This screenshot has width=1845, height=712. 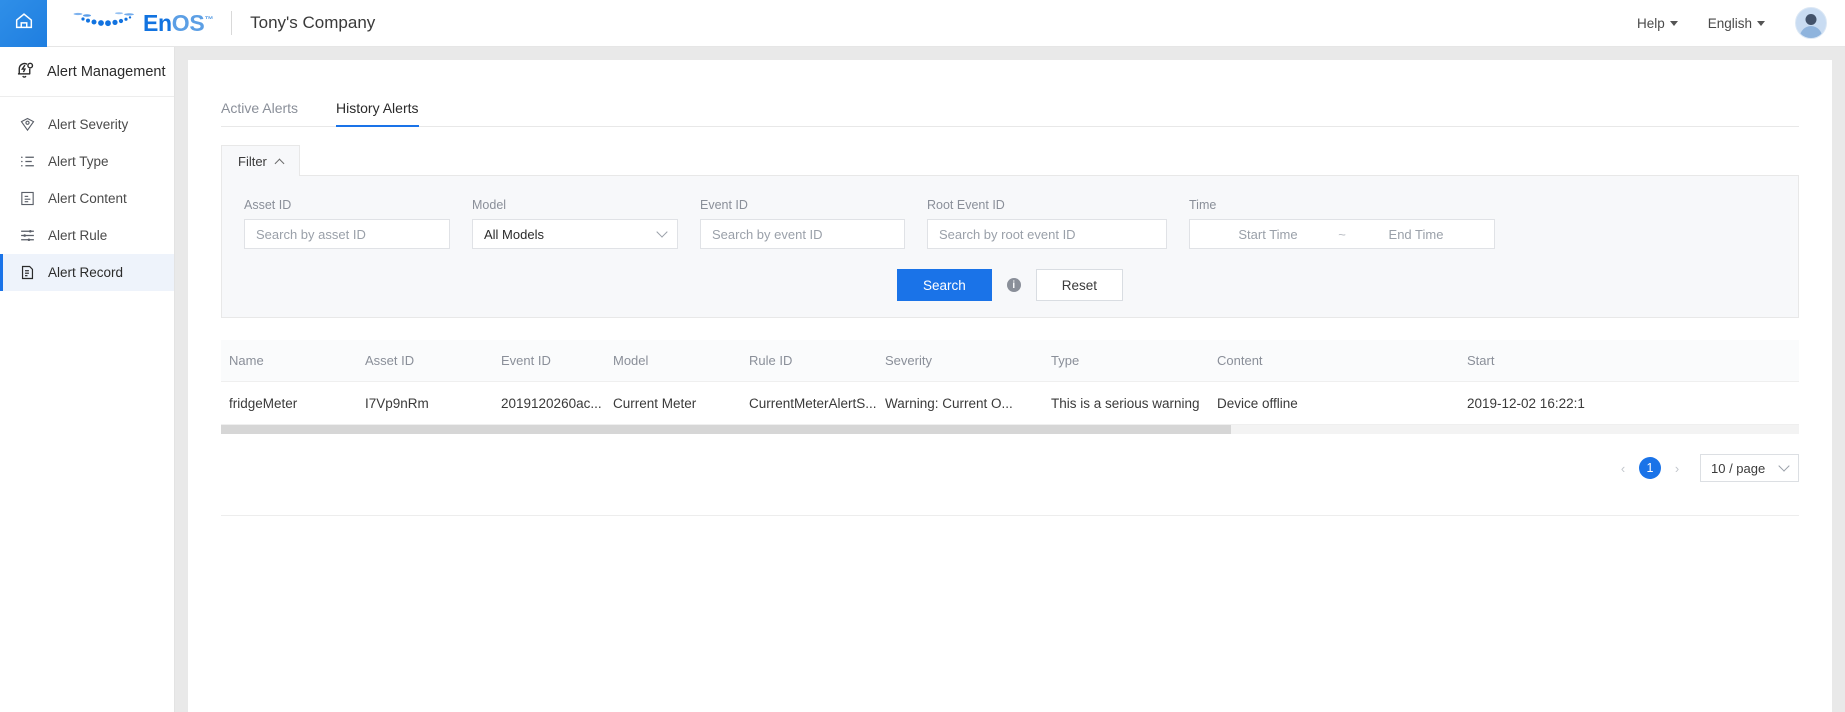 I want to click on sidebar-item-label: Alert Record, so click(x=86, y=272).